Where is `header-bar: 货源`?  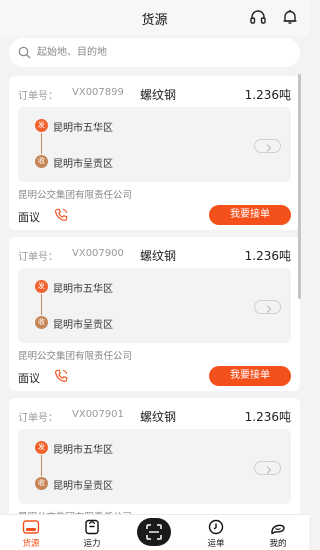
header-bar: 货源 is located at coordinates (154, 18).